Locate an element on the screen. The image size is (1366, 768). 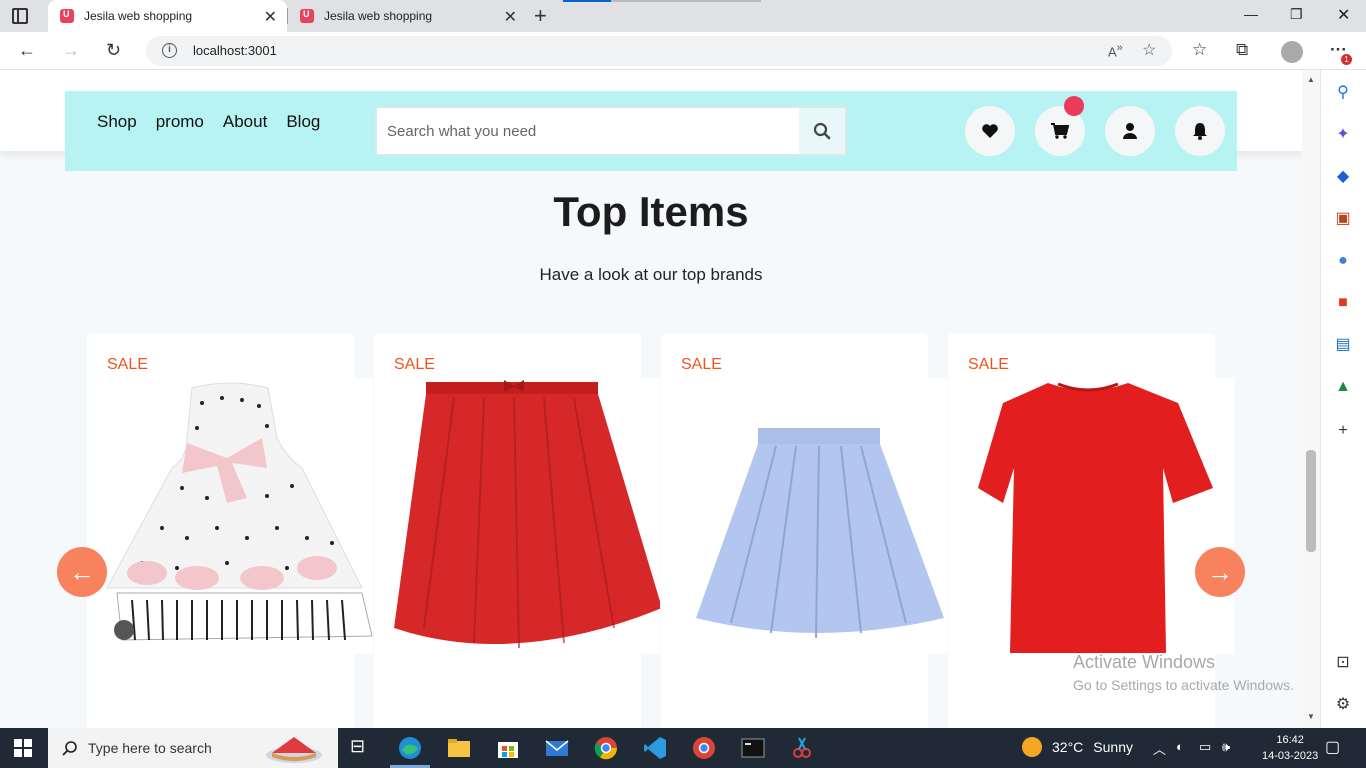
tab-title: Jesila web shopping is located at coordinates (378, 16).